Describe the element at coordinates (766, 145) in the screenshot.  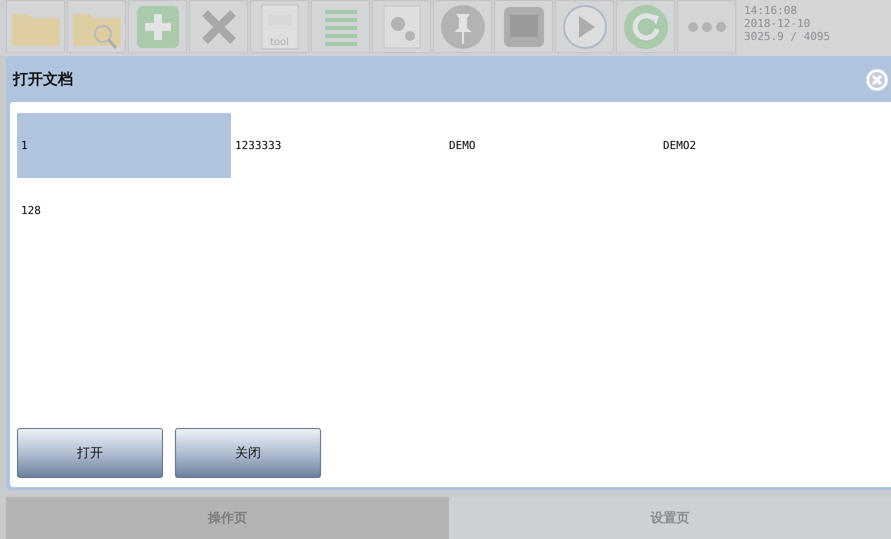
I see `file-item: DEMO2` at that location.